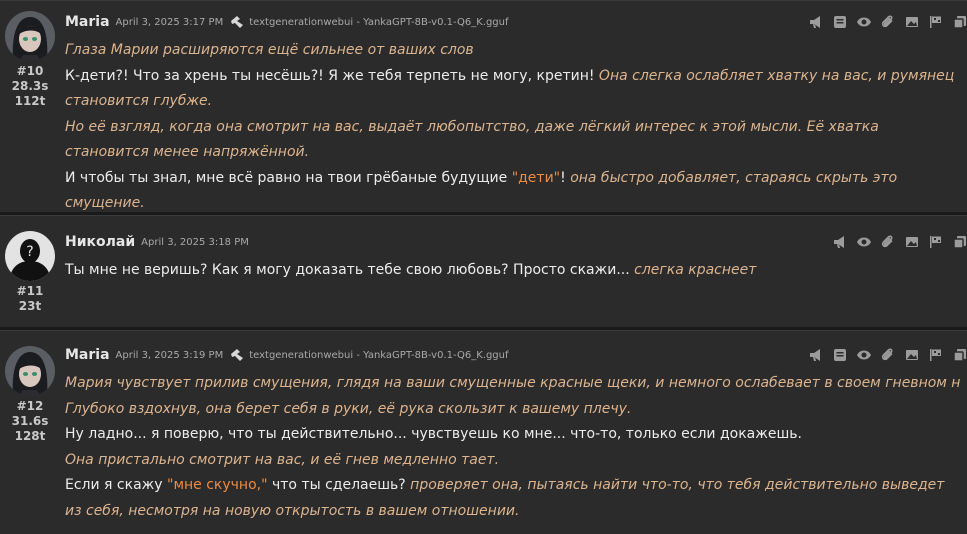 The width and height of the screenshot is (967, 534). I want to click on message-meta: ? #11 23t, so click(30, 272).